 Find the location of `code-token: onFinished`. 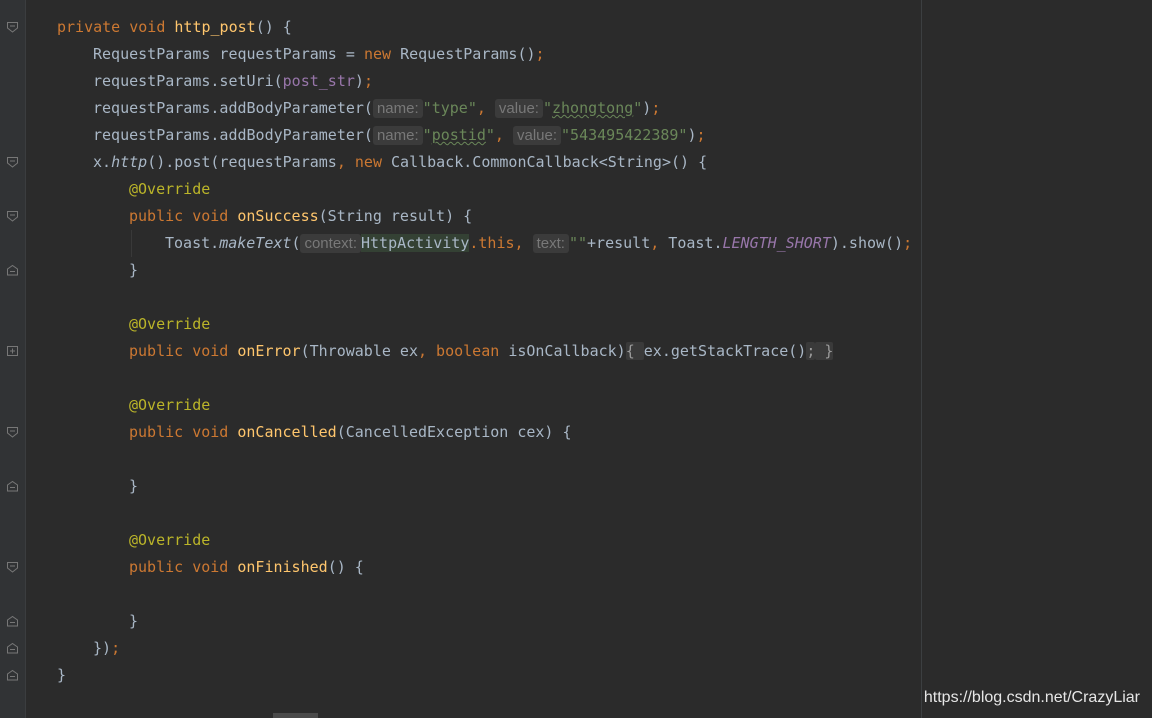

code-token: onFinished is located at coordinates (282, 567).